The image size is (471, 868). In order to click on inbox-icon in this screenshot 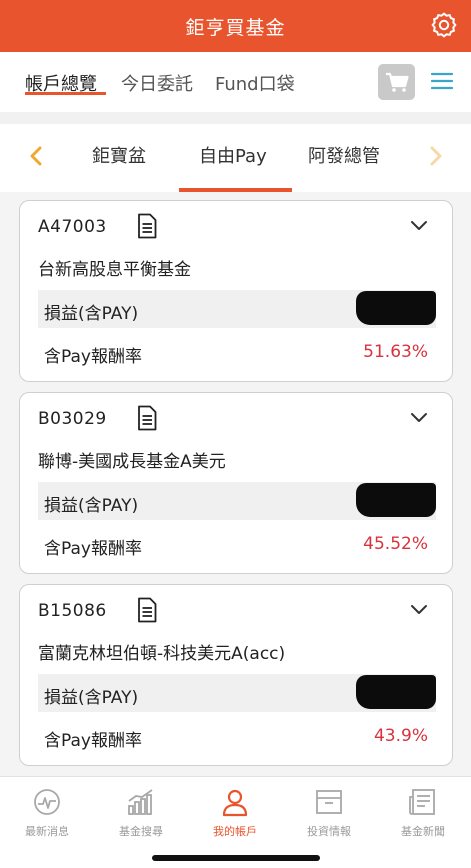, I will do `click(329, 802)`.